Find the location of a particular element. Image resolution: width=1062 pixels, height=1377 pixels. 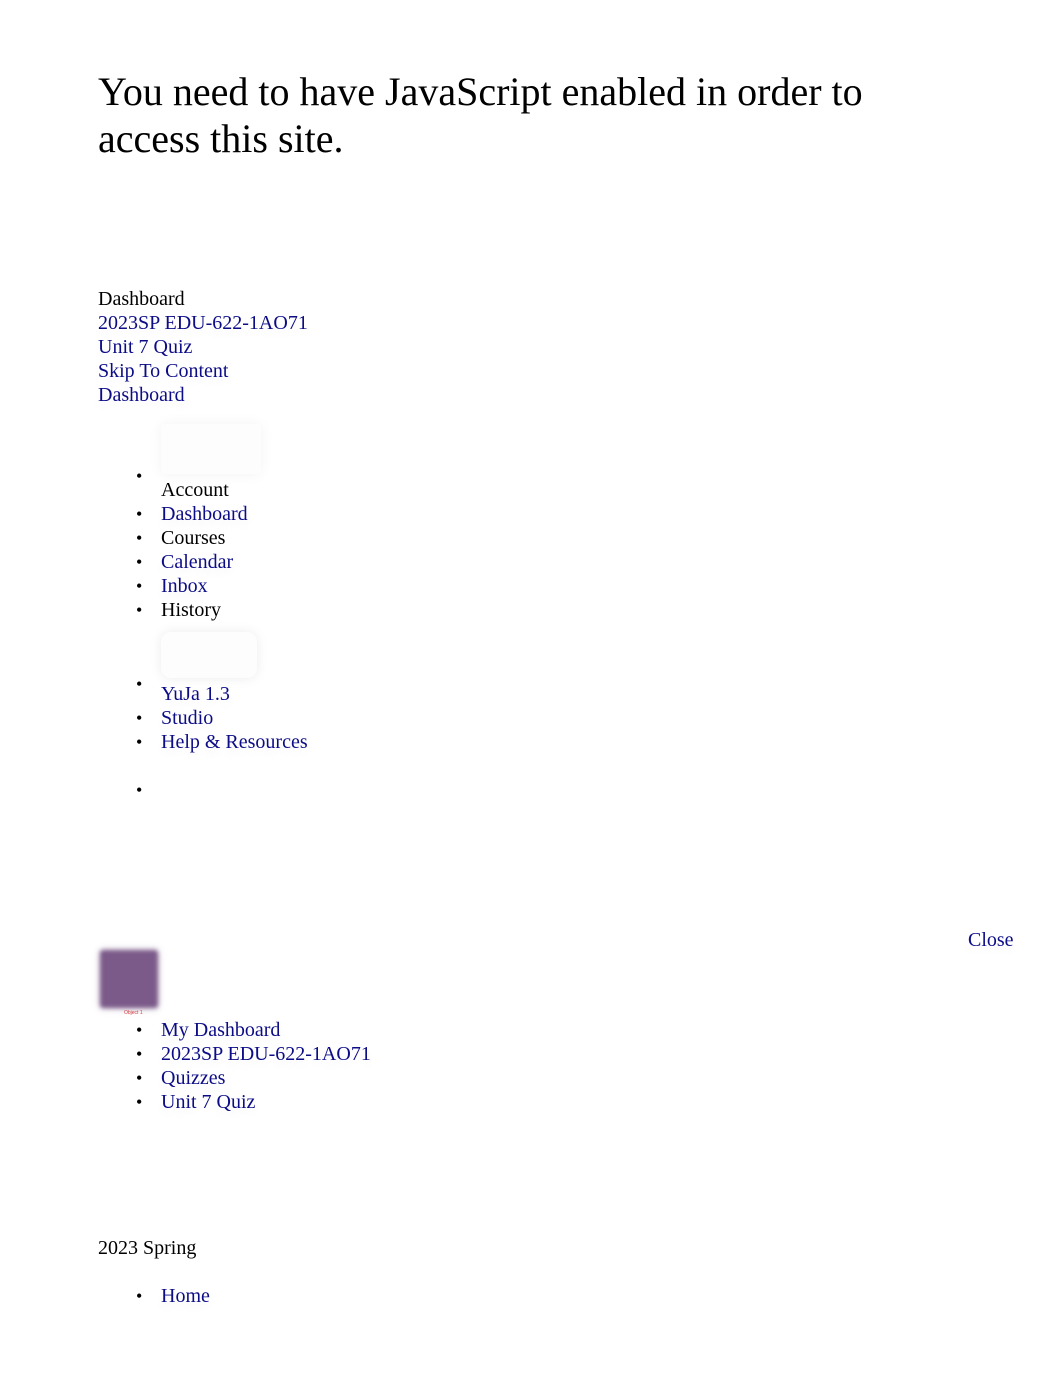

term-label: 2023 Spring is located at coordinates (147, 1248).